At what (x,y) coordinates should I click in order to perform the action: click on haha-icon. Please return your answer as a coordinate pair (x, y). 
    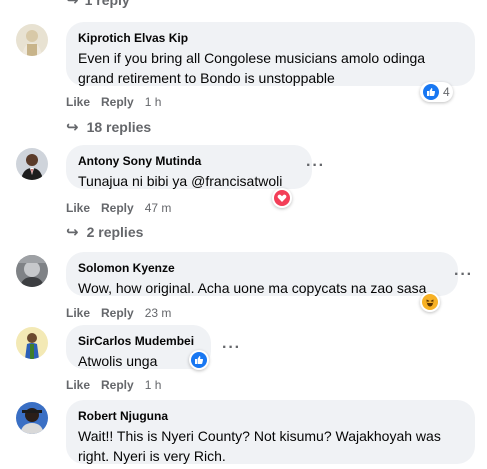
    Looking at the image, I should click on (430, 302).